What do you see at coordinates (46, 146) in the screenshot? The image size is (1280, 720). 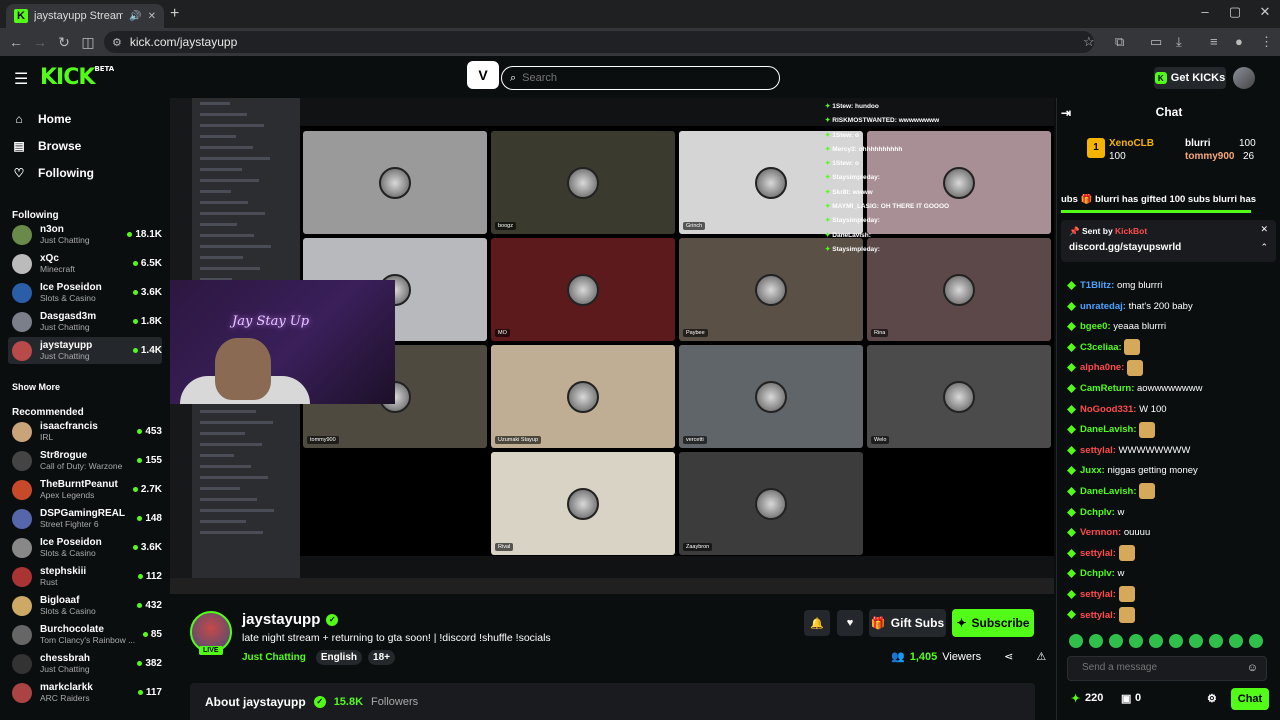 I see `nav-browse: ▤ Browse` at bounding box center [46, 146].